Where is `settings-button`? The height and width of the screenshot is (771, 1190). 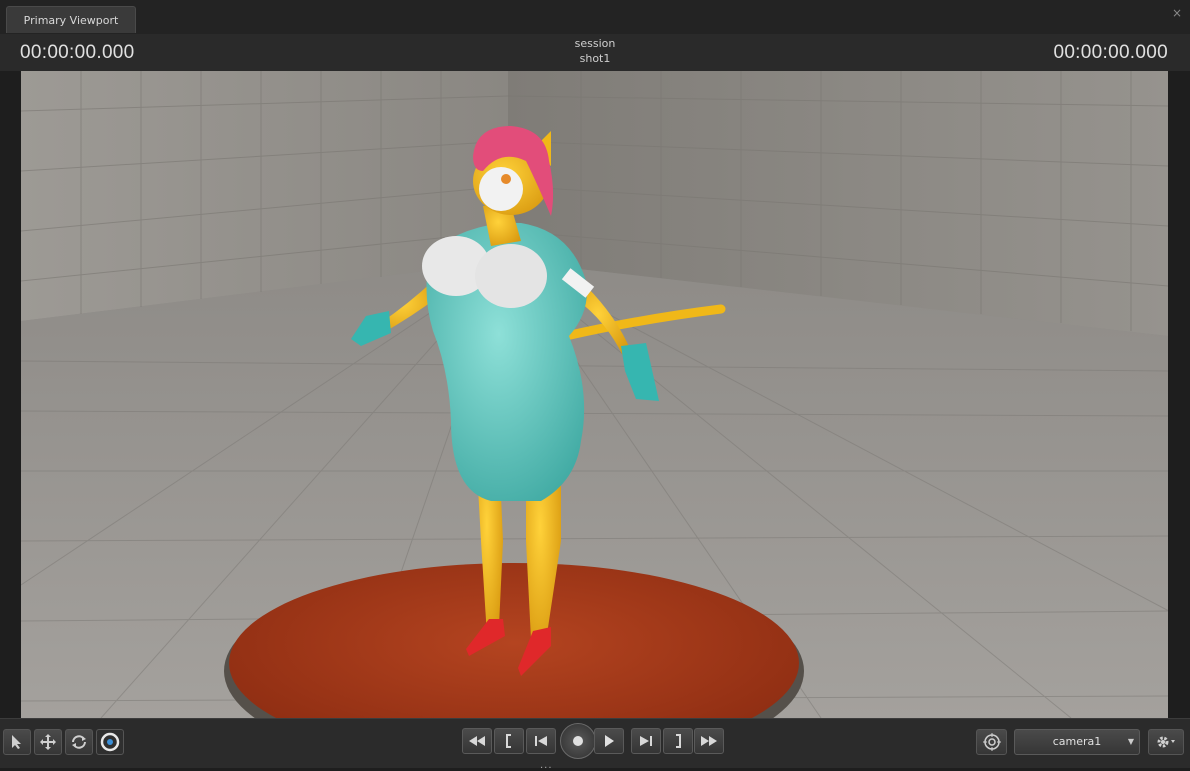
settings-button is located at coordinates (1166, 742).